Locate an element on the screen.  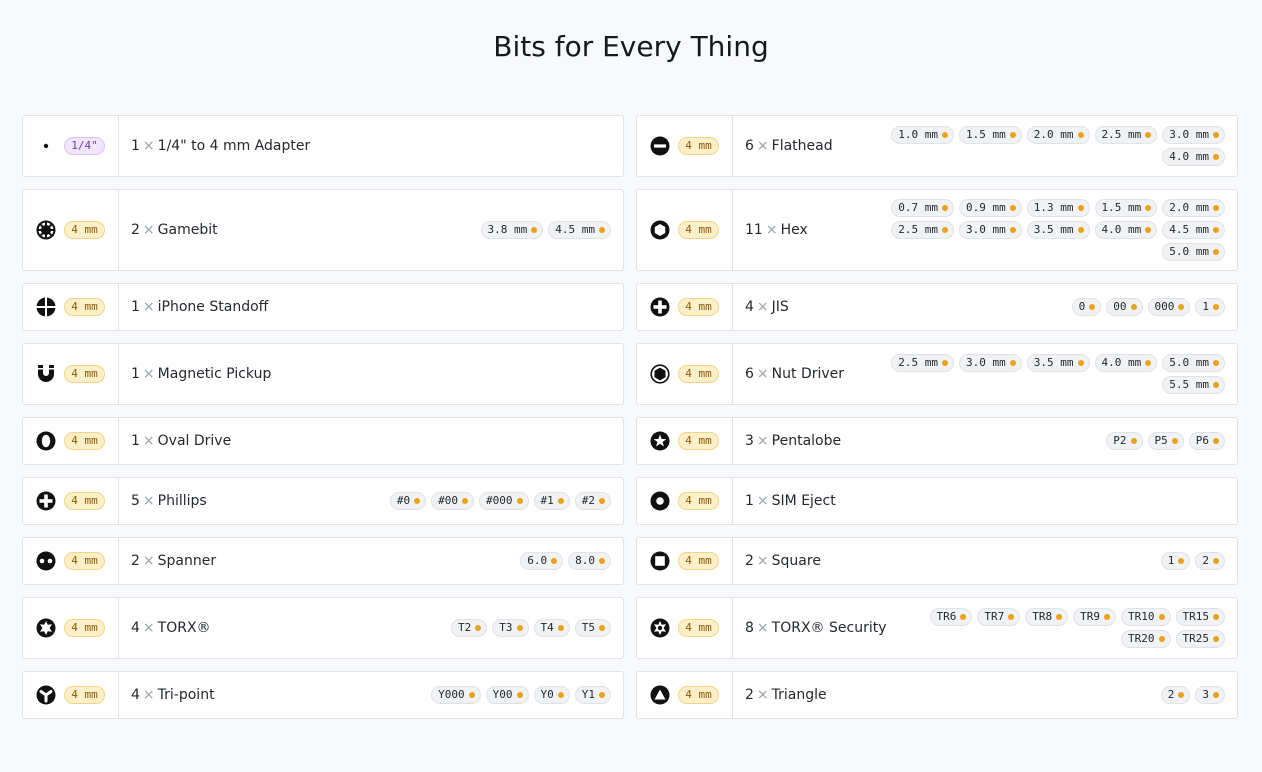
bit-size-label: 4.5 mm is located at coordinates (1189, 229).